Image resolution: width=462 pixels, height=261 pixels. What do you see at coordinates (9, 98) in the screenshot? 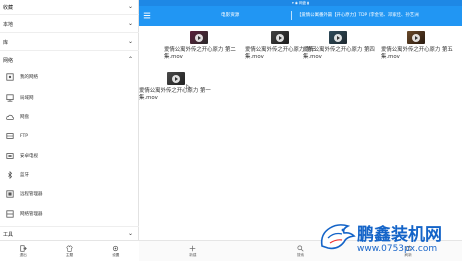
I see `lan-icon` at bounding box center [9, 98].